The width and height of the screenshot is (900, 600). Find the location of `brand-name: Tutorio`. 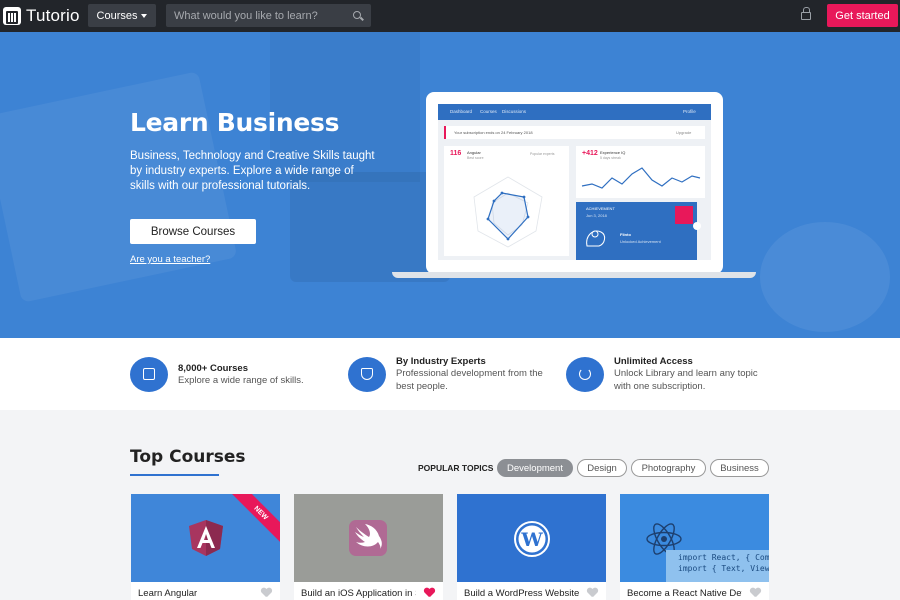

brand-name: Tutorio is located at coordinates (53, 15).